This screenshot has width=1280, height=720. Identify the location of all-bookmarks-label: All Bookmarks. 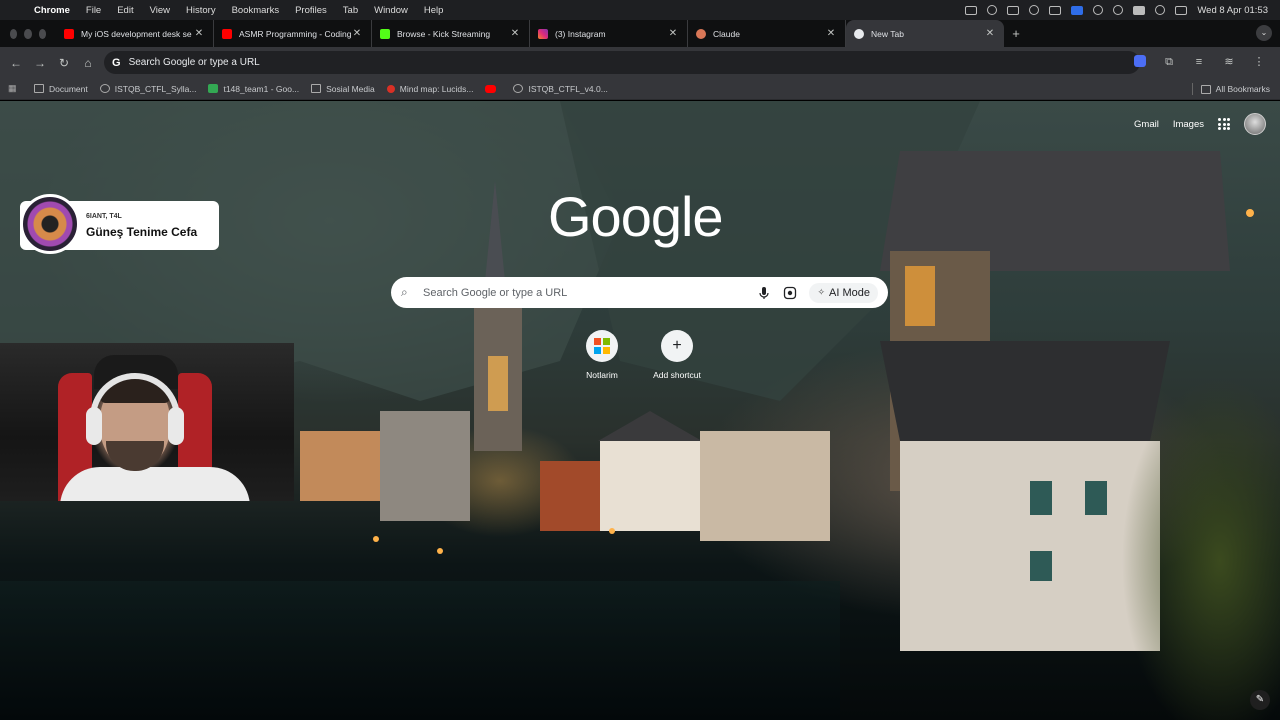
(1242, 89).